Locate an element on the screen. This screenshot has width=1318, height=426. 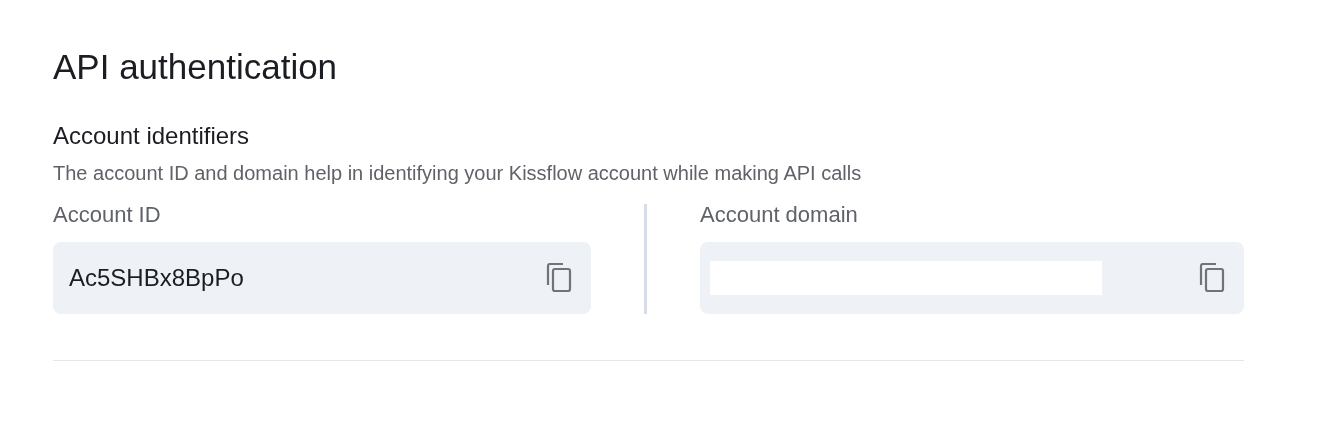
read-only-field is located at coordinates (972, 278).